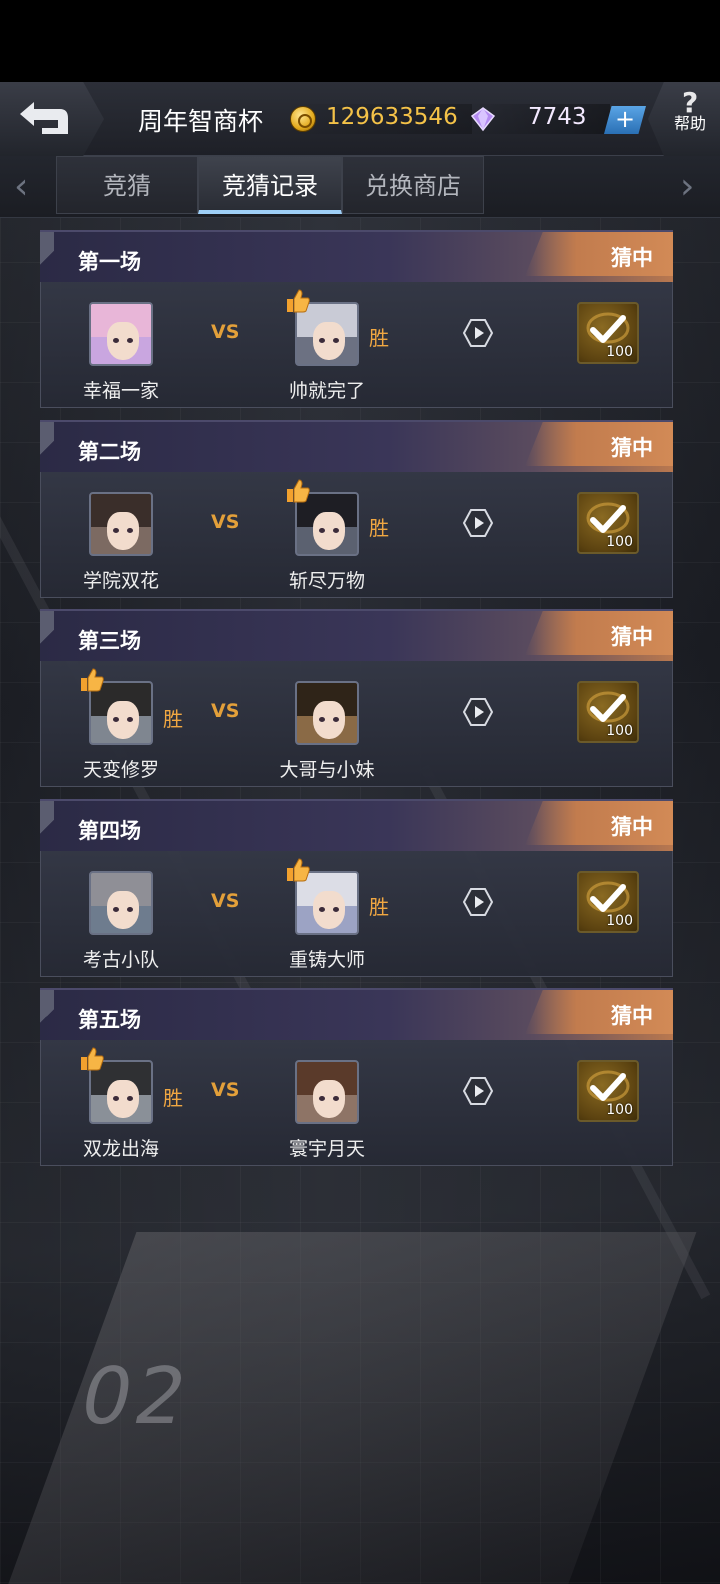 This screenshot has height=1584, width=720. What do you see at coordinates (392, 117) in the screenshot?
I see `coin-amount: 129633546` at bounding box center [392, 117].